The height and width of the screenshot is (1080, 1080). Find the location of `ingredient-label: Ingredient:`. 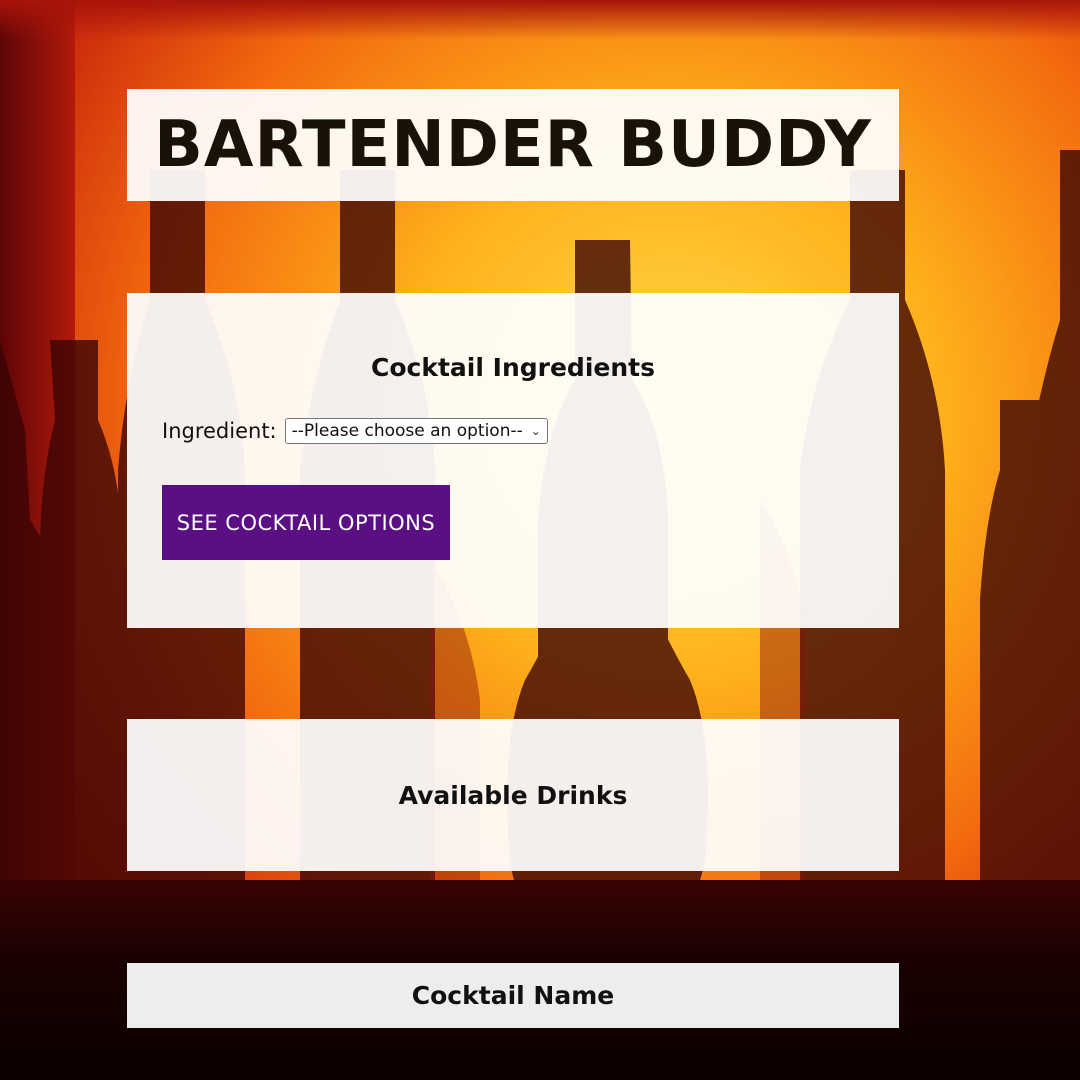

ingredient-label: Ingredient: is located at coordinates (219, 431).